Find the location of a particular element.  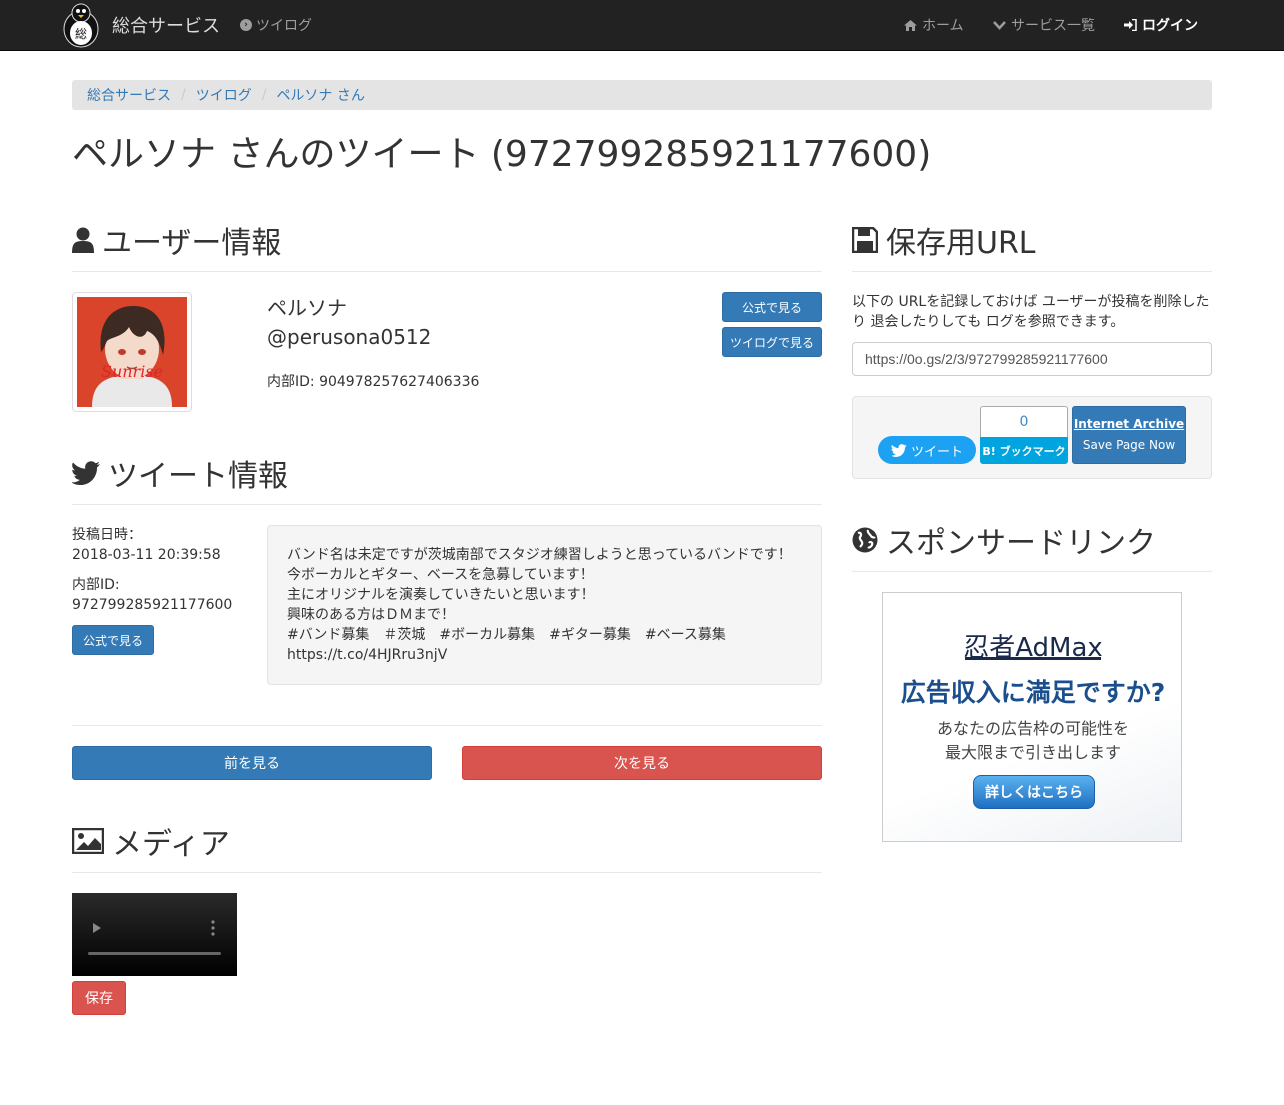

internet-archive-button: Internet Archive Save Page Now is located at coordinates (1129, 435).